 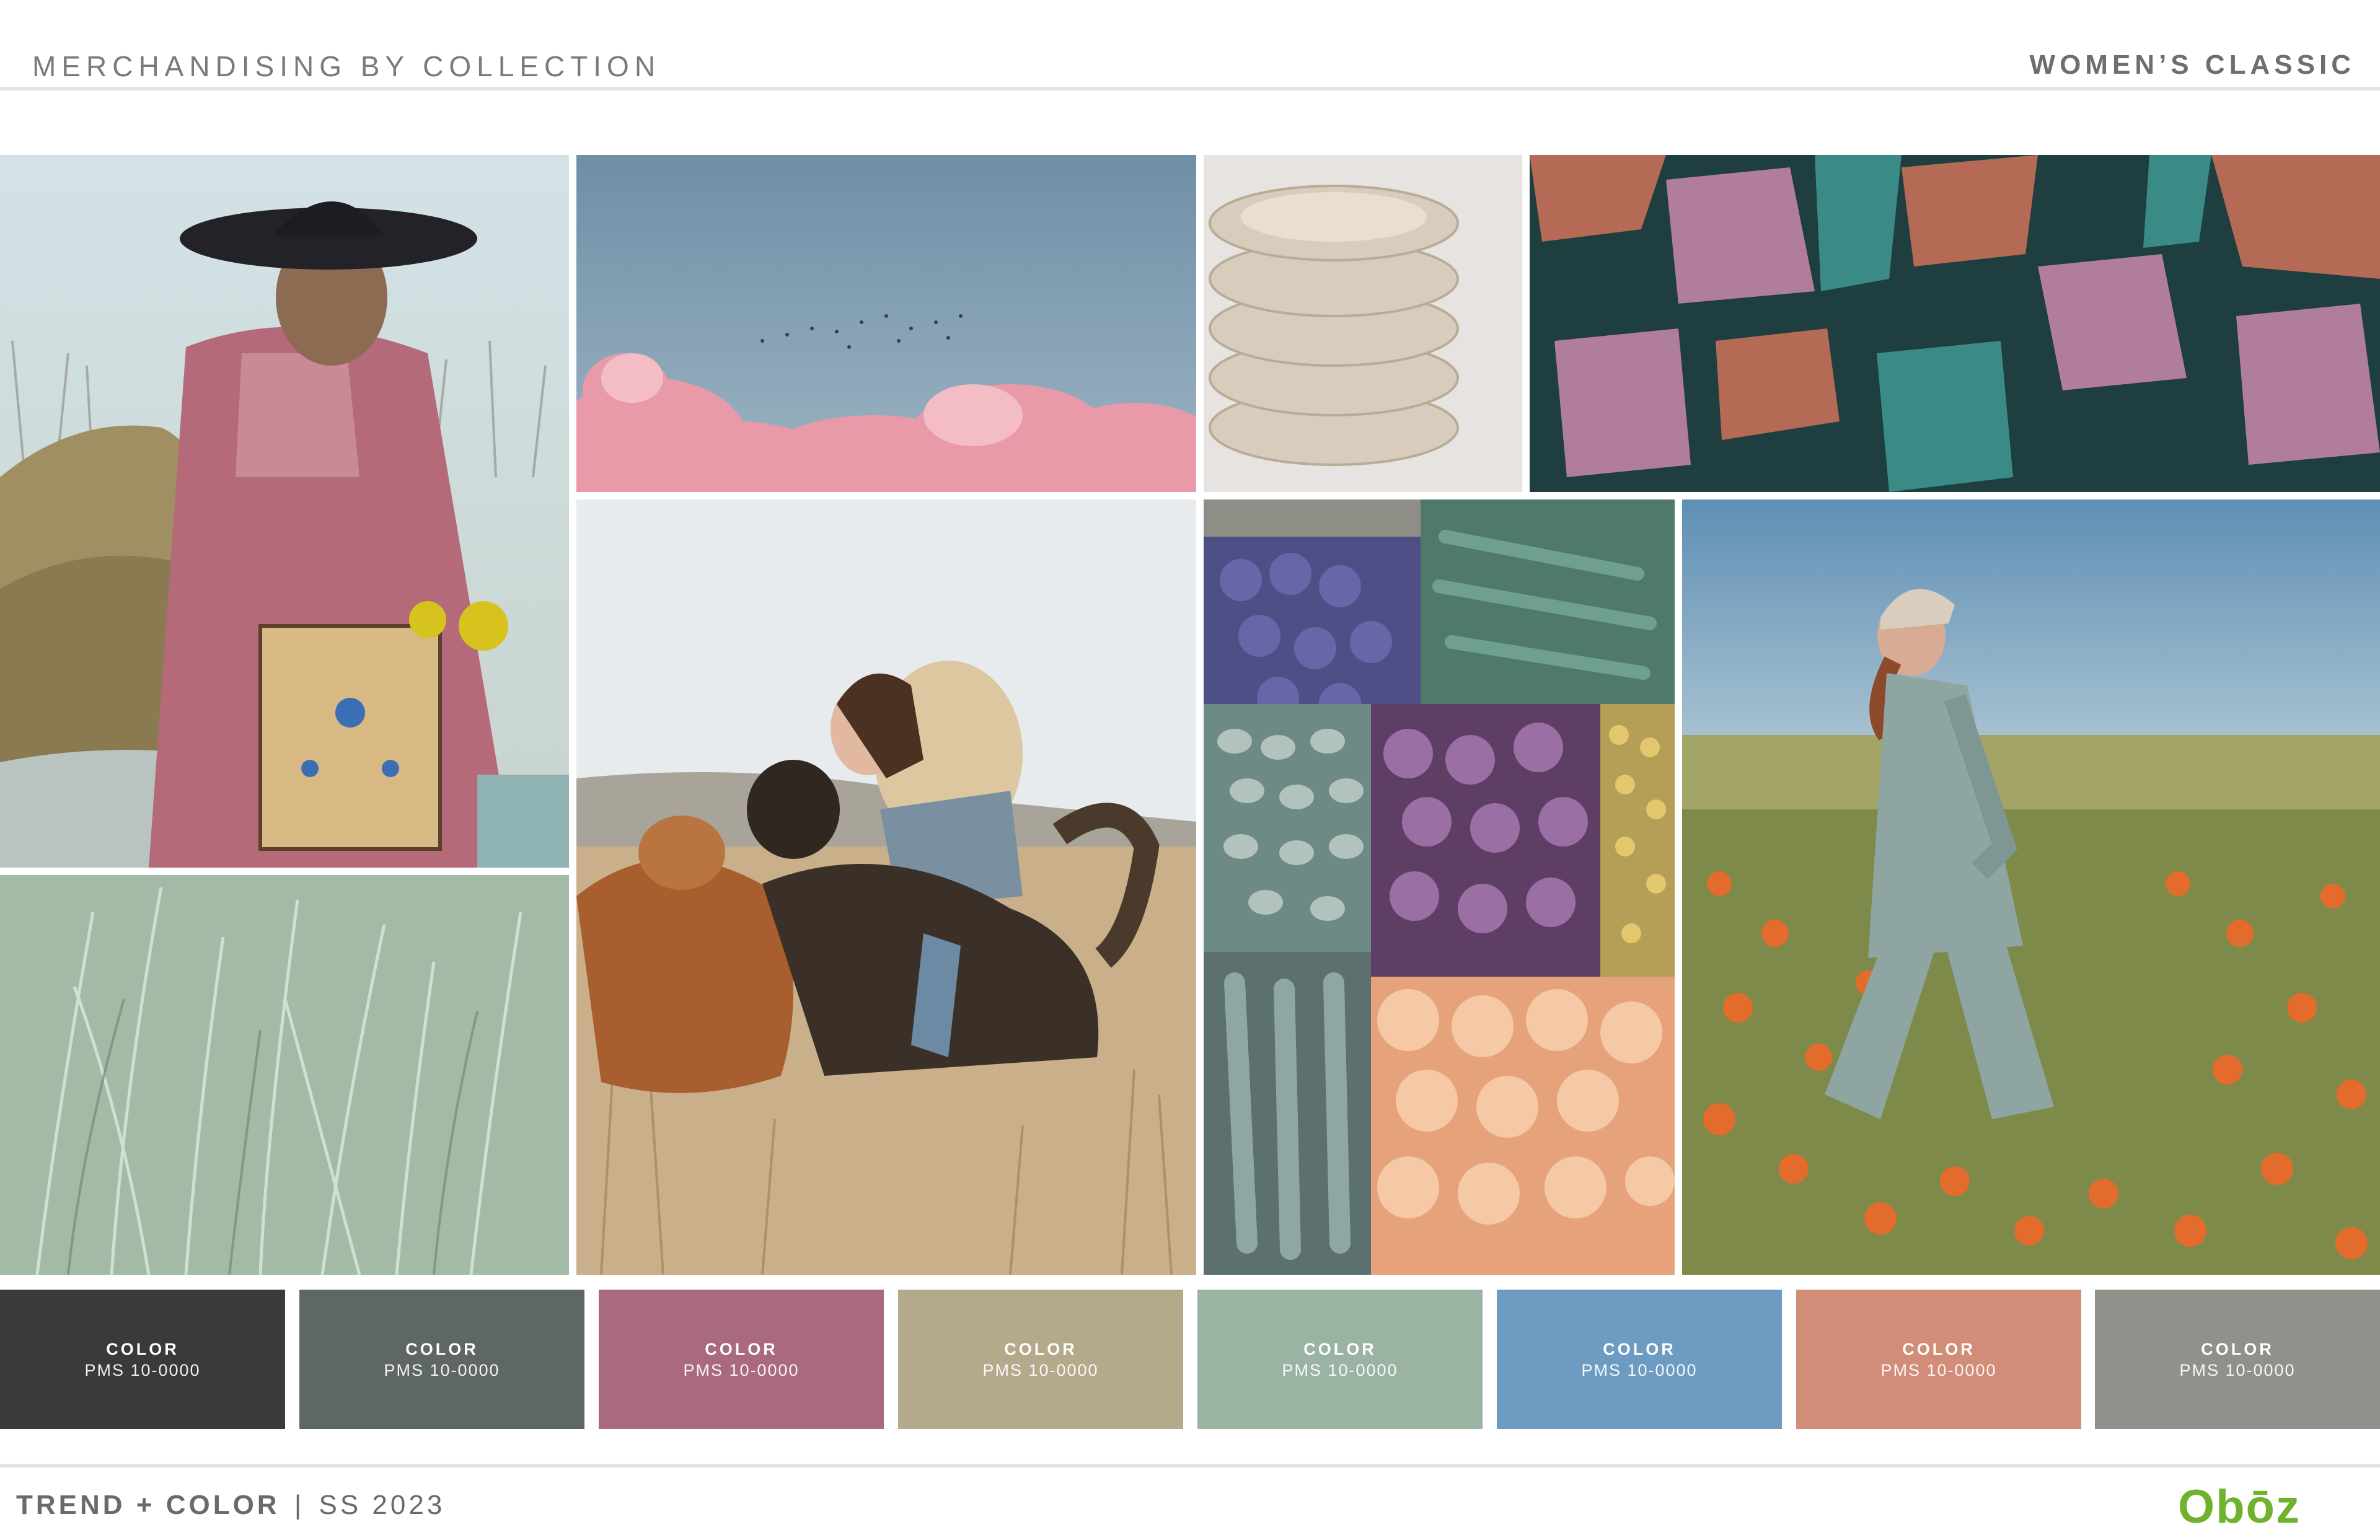 What do you see at coordinates (886, 887) in the screenshot?
I see `girl-with-dogs-photo` at bounding box center [886, 887].